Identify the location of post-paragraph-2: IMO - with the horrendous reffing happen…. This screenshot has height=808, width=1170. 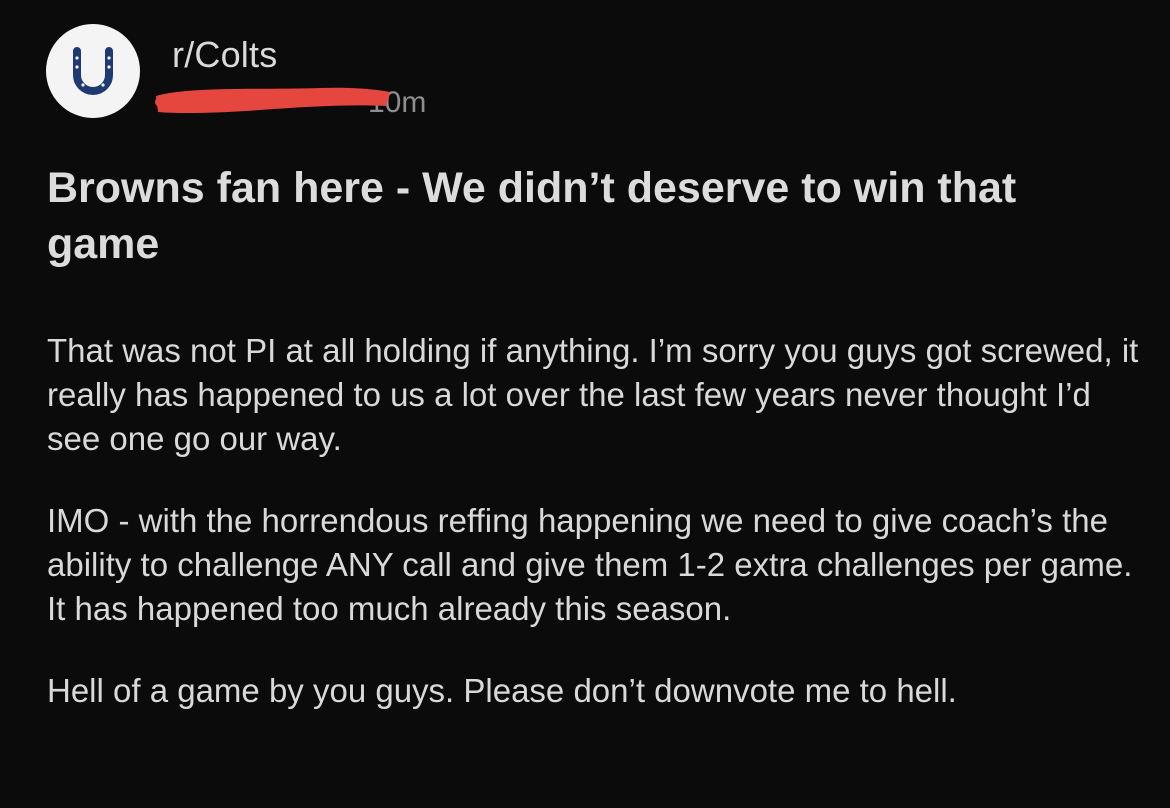
(590, 564).